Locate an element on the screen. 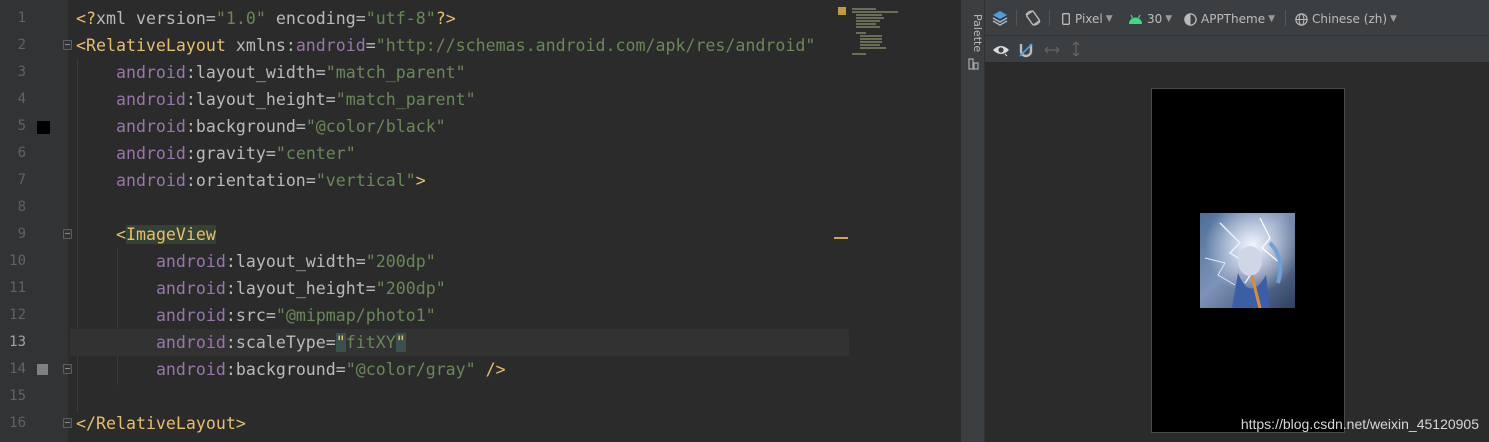 The image size is (1489, 442). device-preview is located at coordinates (1248, 260).